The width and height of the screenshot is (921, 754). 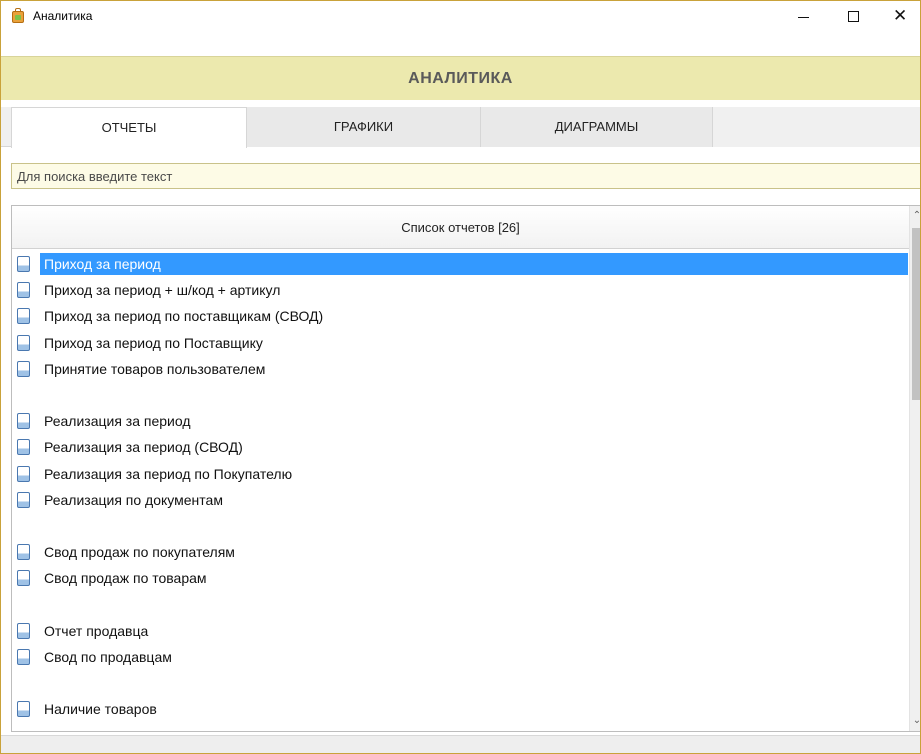 What do you see at coordinates (184, 316) in the screenshot?
I see `list-item-label: Приход за период по поставщикам (СВОД)` at bounding box center [184, 316].